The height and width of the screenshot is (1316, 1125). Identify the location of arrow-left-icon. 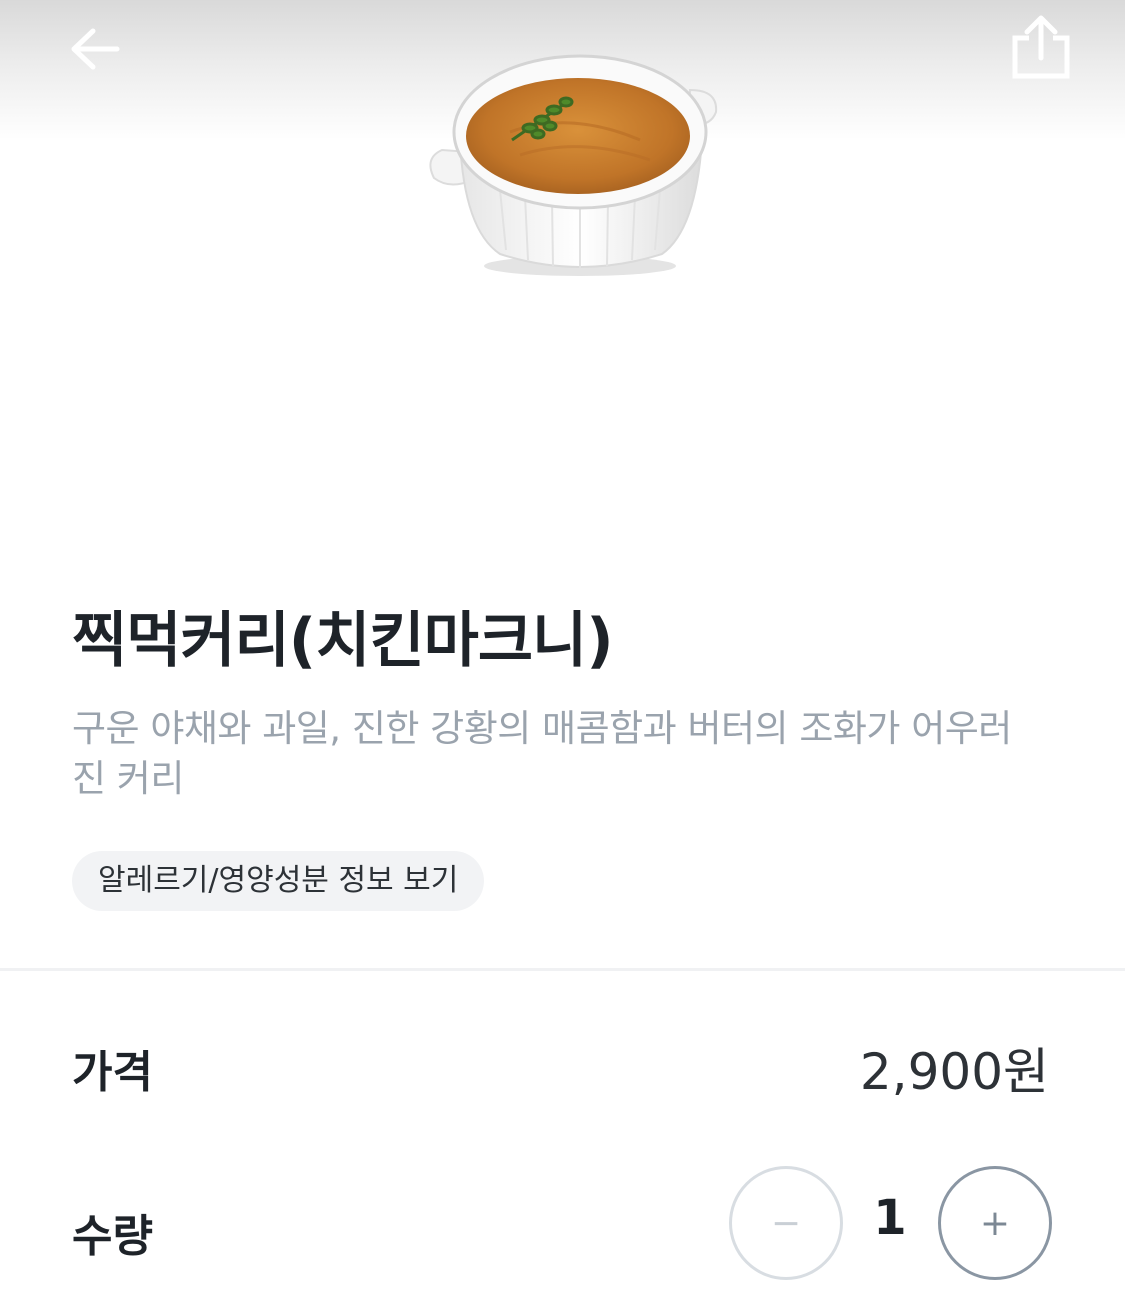
(95, 49).